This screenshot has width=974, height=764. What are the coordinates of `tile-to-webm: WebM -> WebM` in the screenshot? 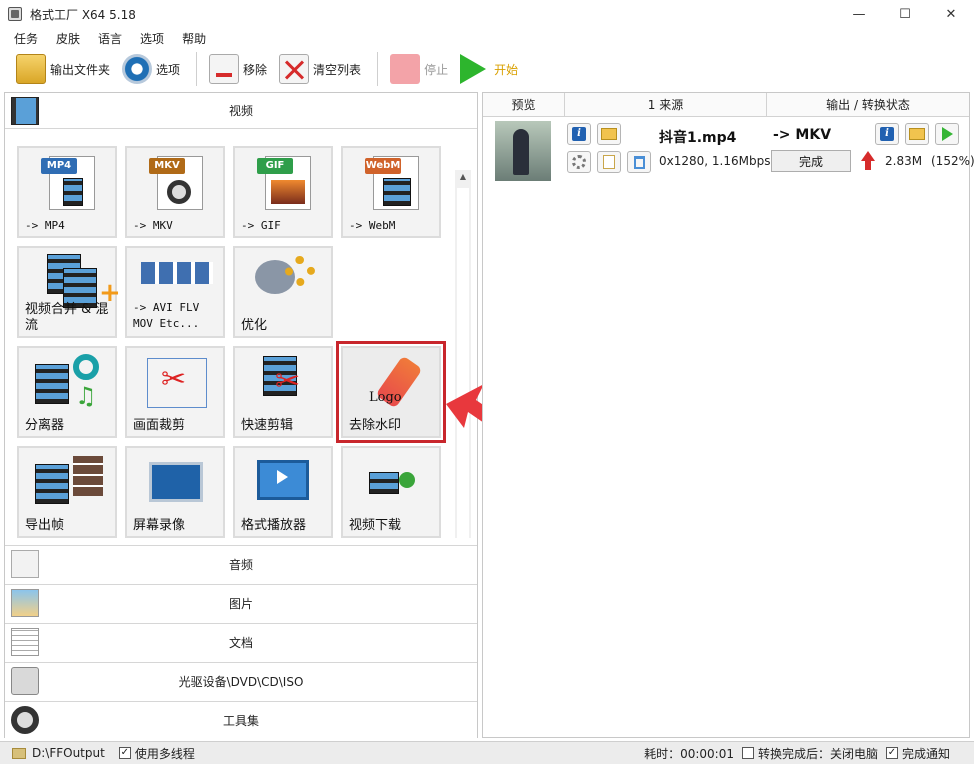 It's located at (391, 192).